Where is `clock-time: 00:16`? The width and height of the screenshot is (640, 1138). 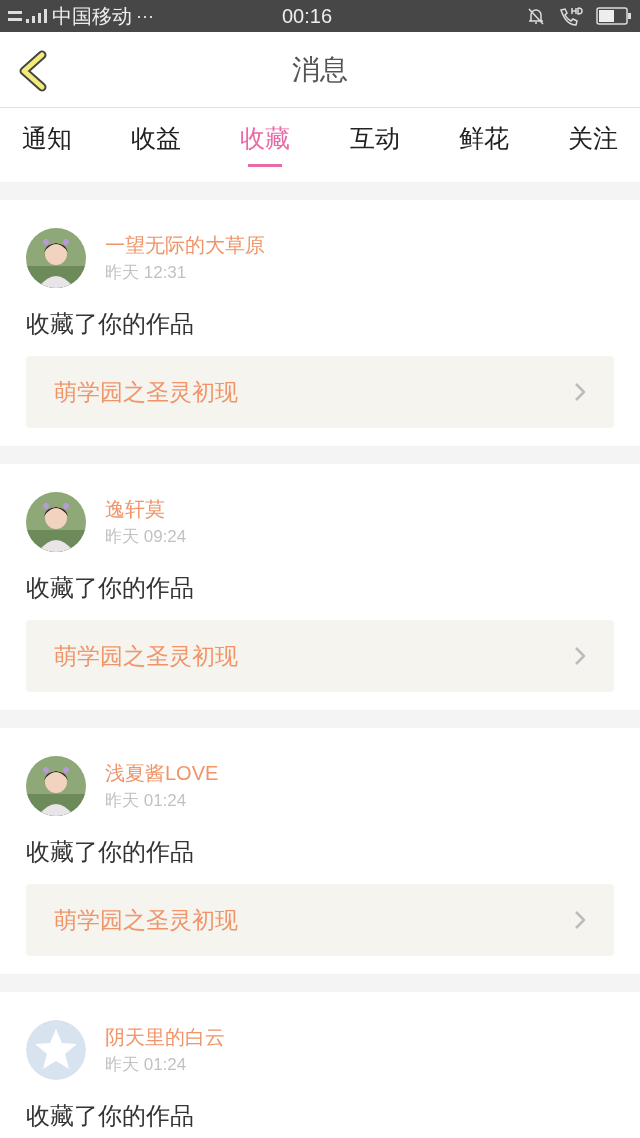 clock-time: 00:16 is located at coordinates (307, 16).